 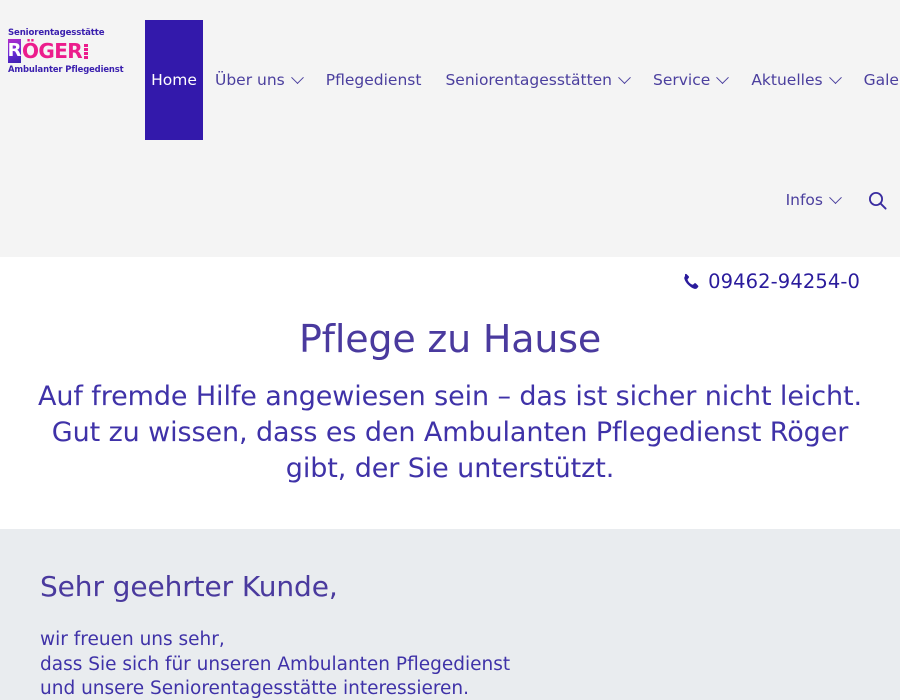 I want to click on logo-gmbh-mark, so click(x=86, y=51).